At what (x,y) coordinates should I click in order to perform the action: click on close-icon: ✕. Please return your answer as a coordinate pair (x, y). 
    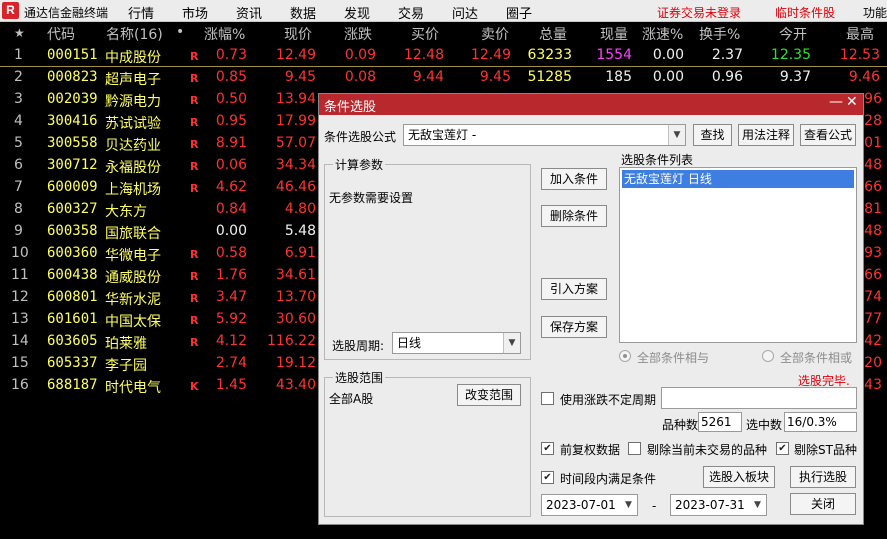
    Looking at the image, I should click on (852, 102).